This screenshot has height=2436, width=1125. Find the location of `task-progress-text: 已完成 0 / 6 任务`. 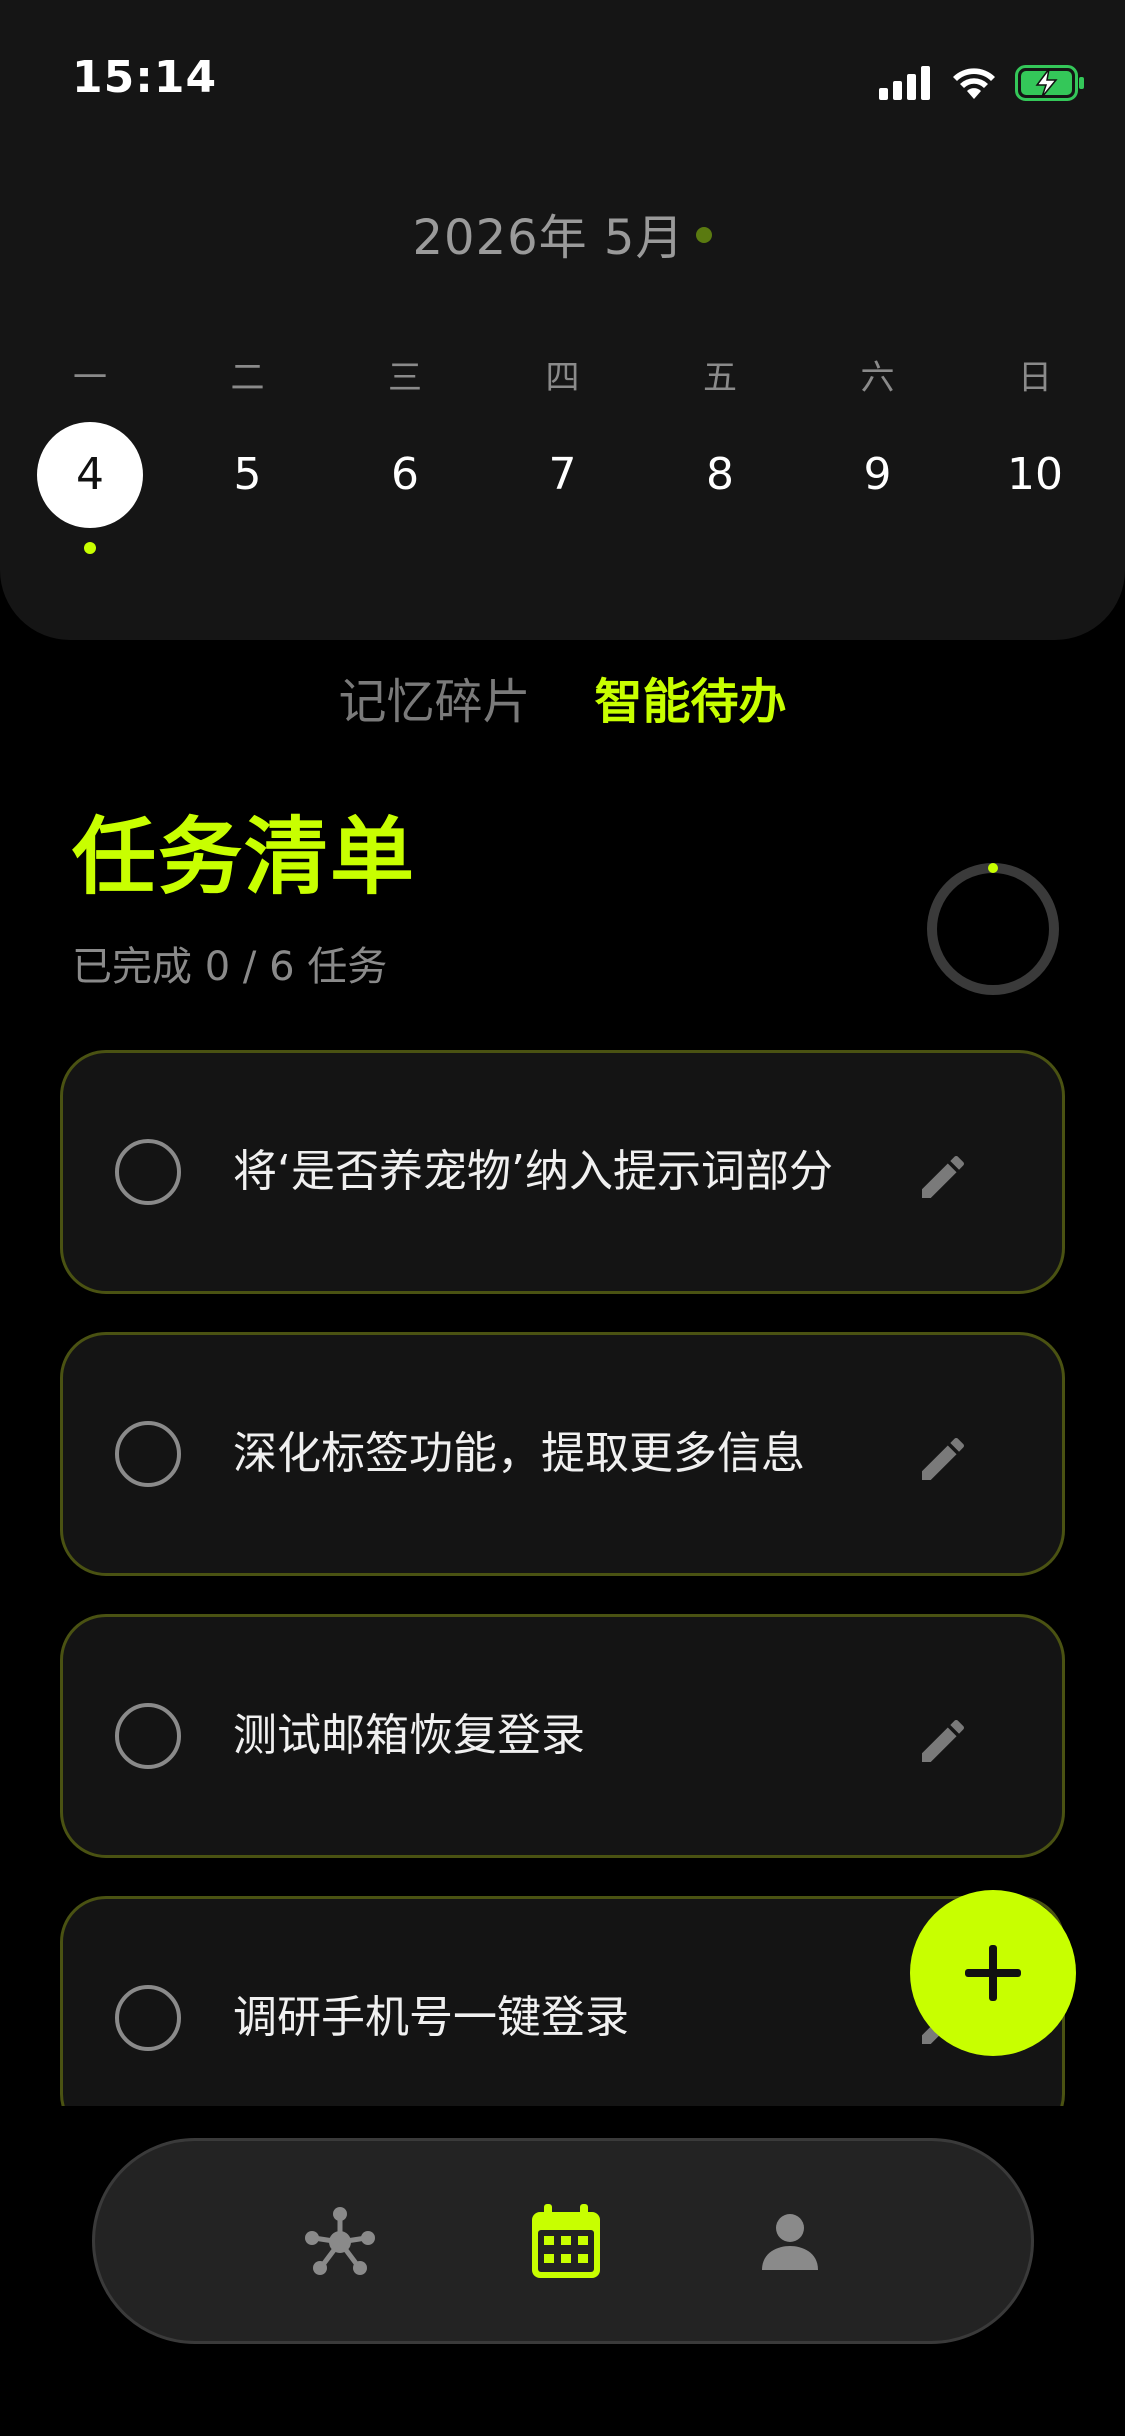

task-progress-text: 已完成 0 / 6 任务 is located at coordinates (230, 967).